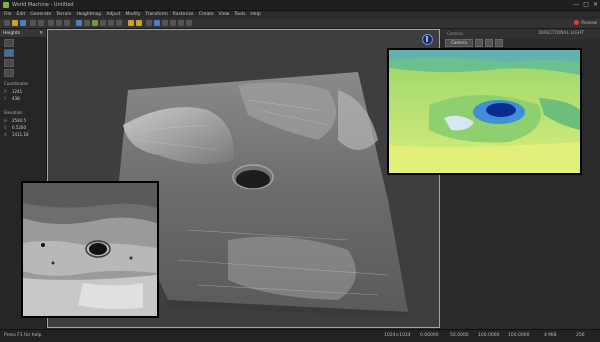 This screenshot has width=600, height=342. I want to click on coordinates-label: Coordinates, so click(16, 83).